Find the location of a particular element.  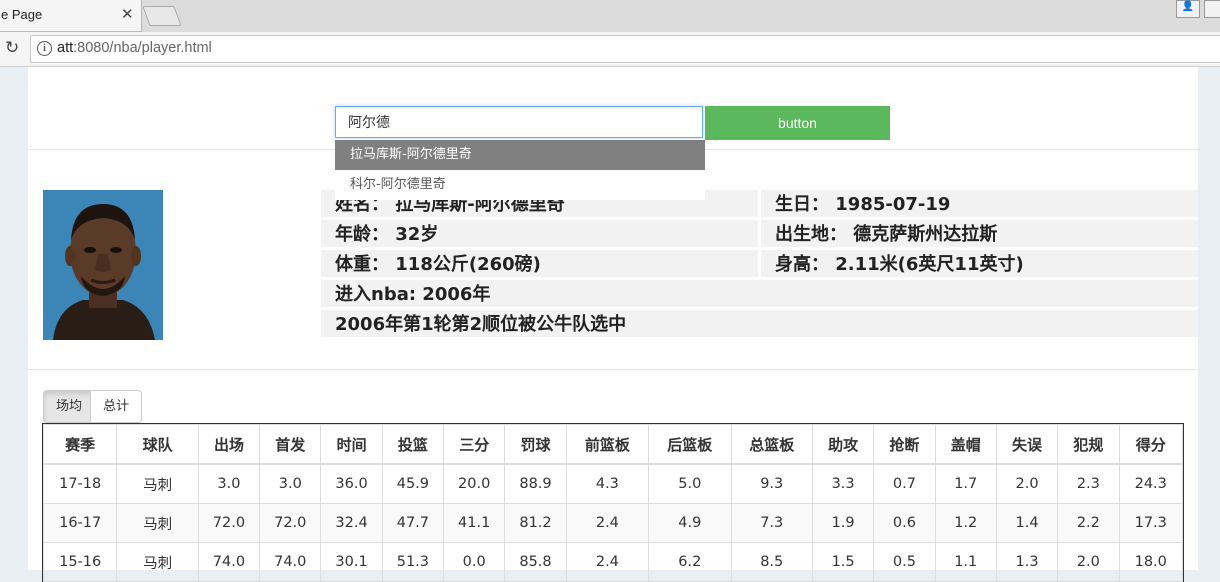

autocomplete-dropdown: 拉马库斯-阿尔德里奇 科尔-阿尔德里奇 is located at coordinates (520, 170).